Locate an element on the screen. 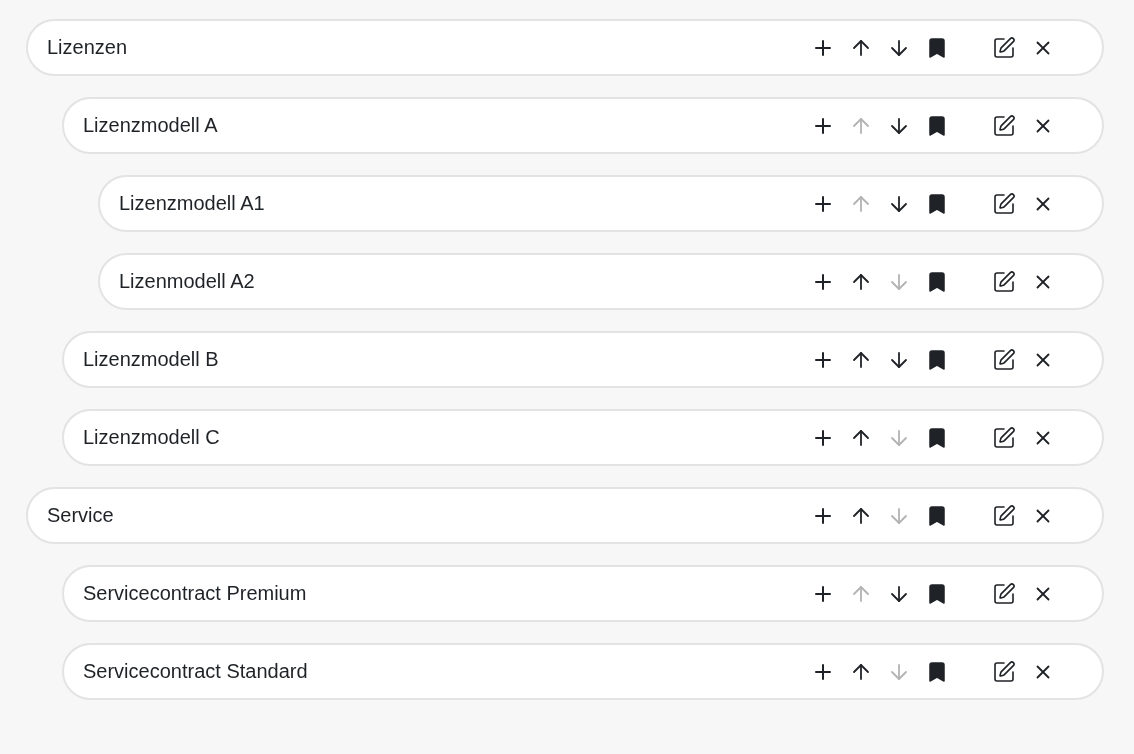 This screenshot has width=1134, height=754. row-label: Lizenzmodell A is located at coordinates (150, 125).